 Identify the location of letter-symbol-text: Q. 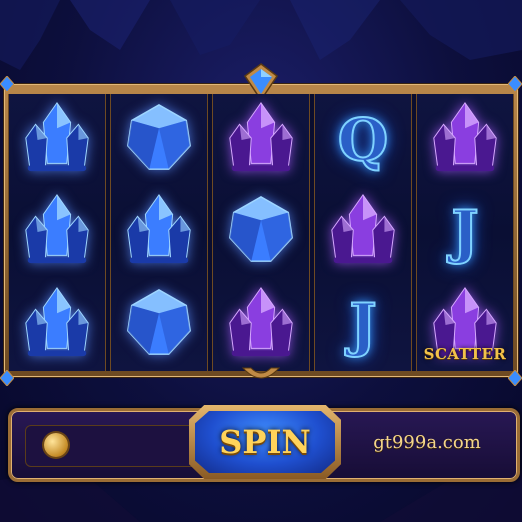
(363, 140).